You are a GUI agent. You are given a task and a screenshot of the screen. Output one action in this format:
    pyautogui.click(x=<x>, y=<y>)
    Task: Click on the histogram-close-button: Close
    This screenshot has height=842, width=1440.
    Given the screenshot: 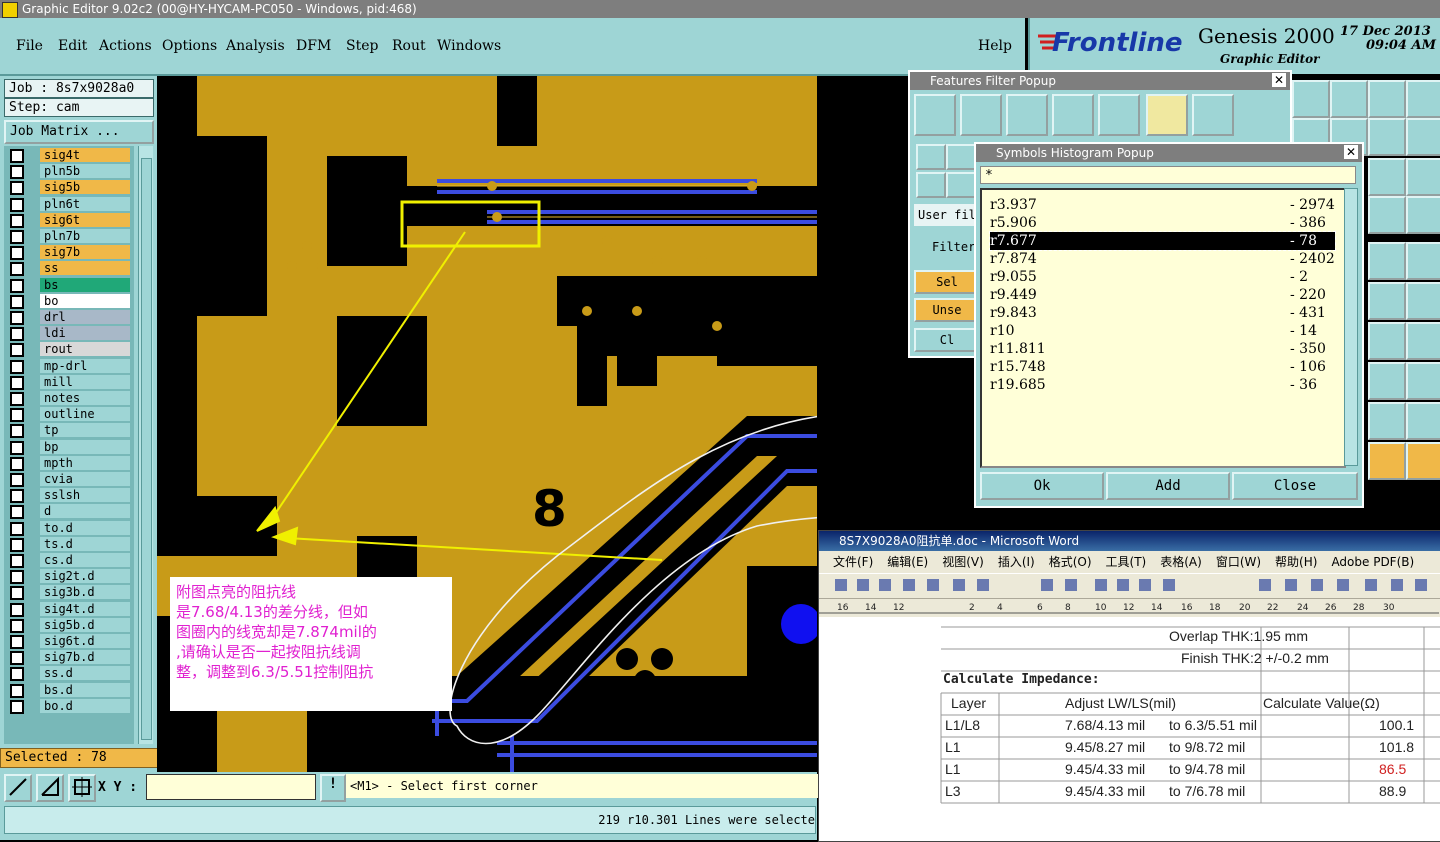 What is the action you would take?
    pyautogui.click(x=1295, y=486)
    